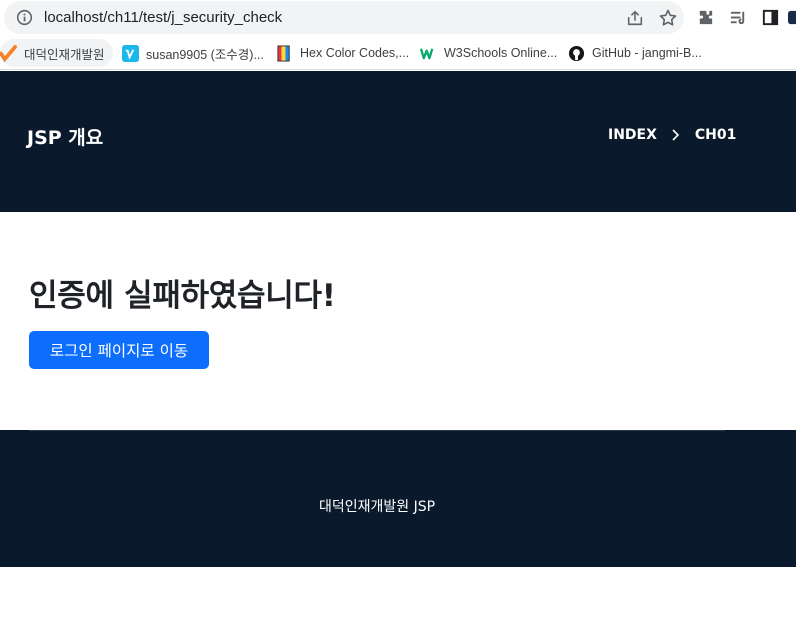  What do you see at coordinates (398, 599) in the screenshot?
I see `page-bottom` at bounding box center [398, 599].